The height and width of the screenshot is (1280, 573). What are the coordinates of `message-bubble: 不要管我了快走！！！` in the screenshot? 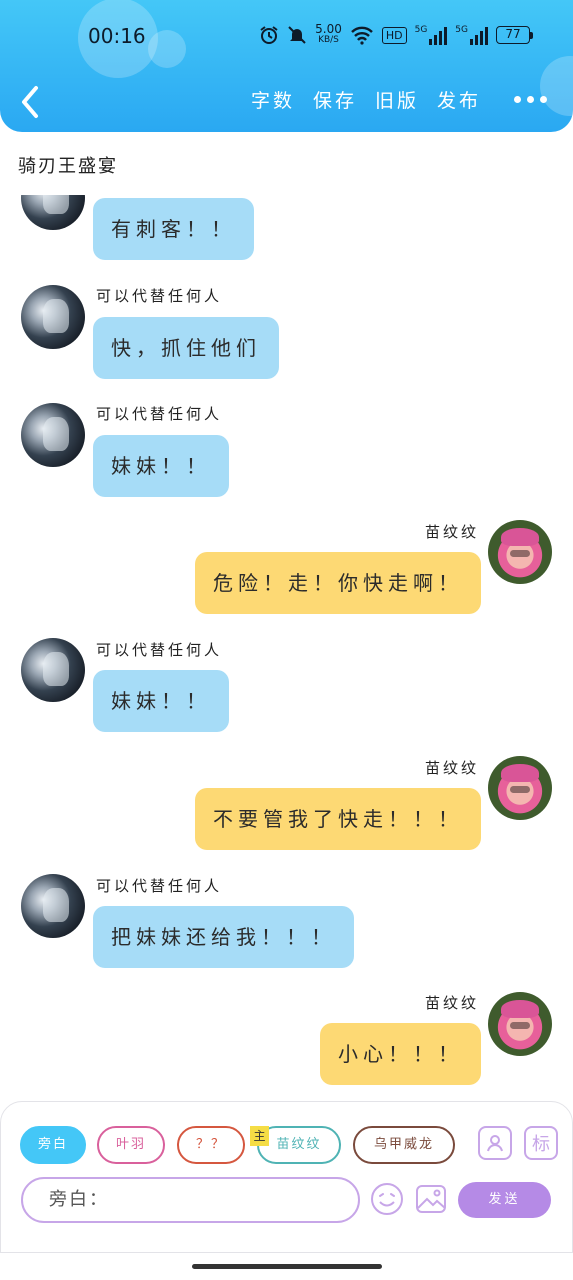 It's located at (338, 819).